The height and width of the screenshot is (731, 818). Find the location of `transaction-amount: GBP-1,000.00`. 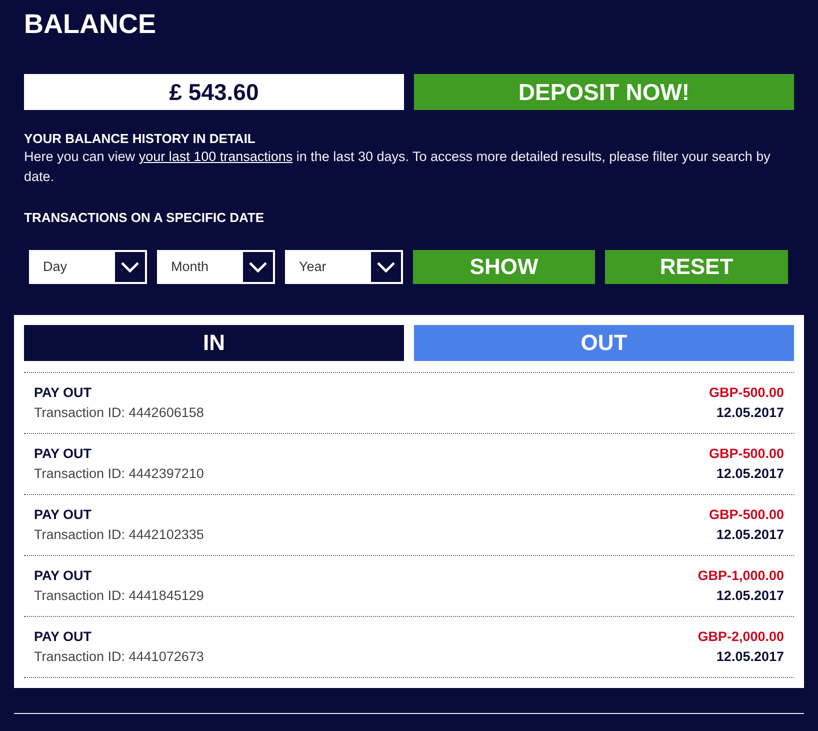

transaction-amount: GBP-1,000.00 is located at coordinates (741, 576).